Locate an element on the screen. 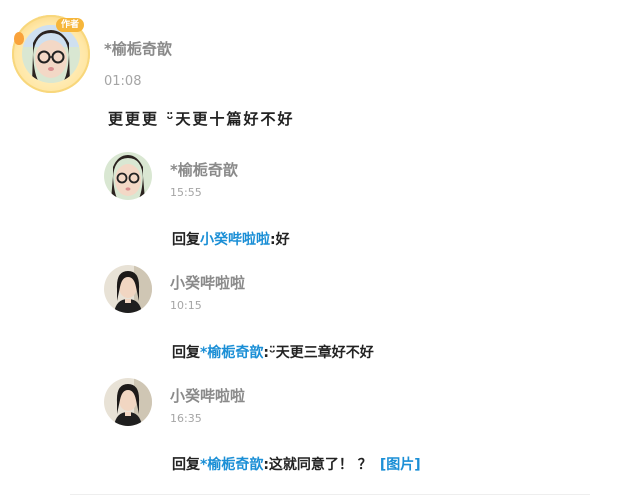  reply-body: :ᵕ̈天更三章好不好 is located at coordinates (318, 353).